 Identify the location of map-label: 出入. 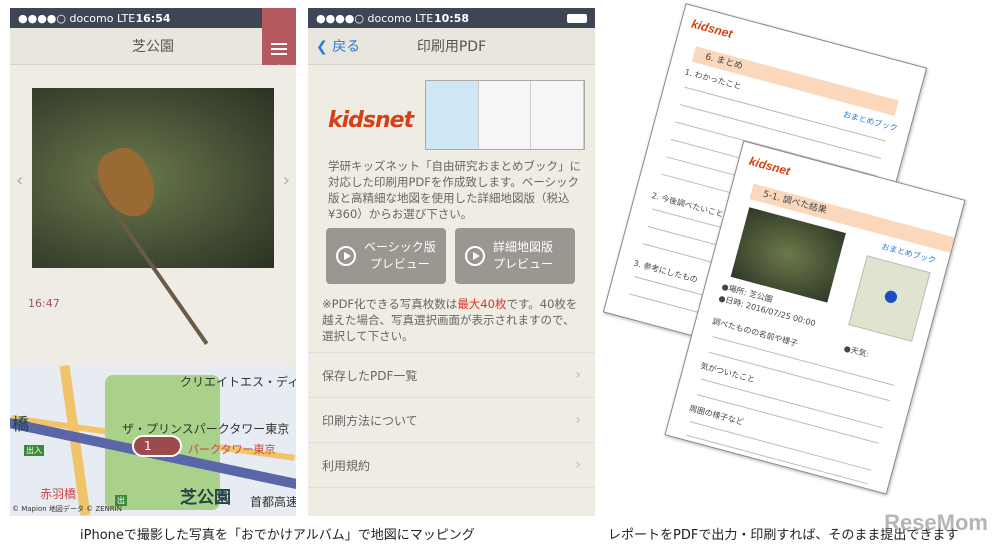
(34, 450).